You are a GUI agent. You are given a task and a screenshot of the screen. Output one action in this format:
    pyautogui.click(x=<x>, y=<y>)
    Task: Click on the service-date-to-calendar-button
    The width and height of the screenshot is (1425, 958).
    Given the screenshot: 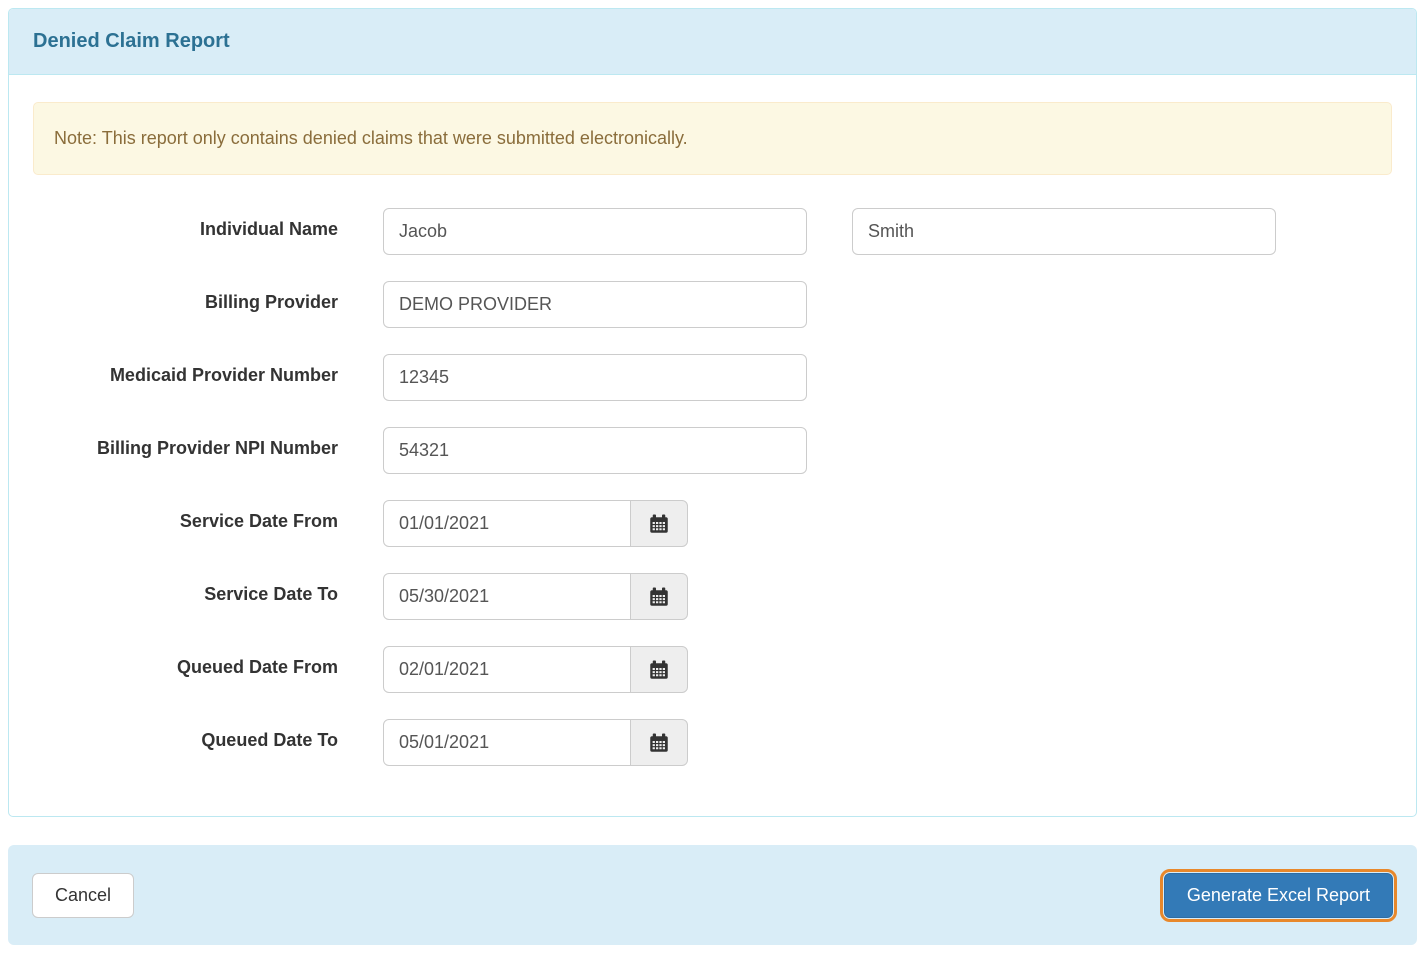 What is the action you would take?
    pyautogui.click(x=659, y=596)
    